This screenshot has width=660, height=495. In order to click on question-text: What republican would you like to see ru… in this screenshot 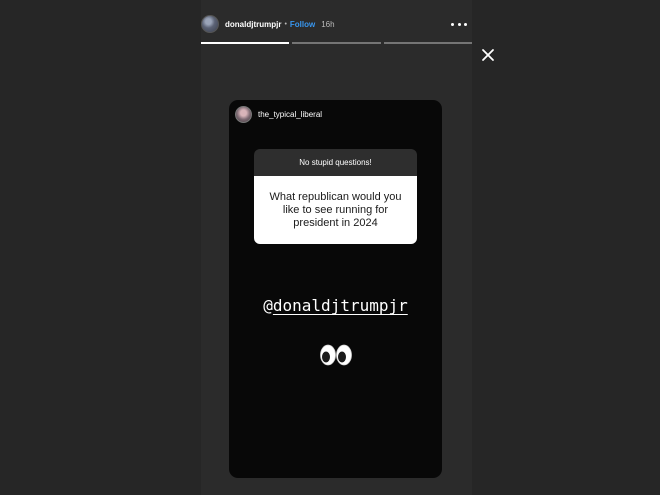, I will do `click(335, 210)`.